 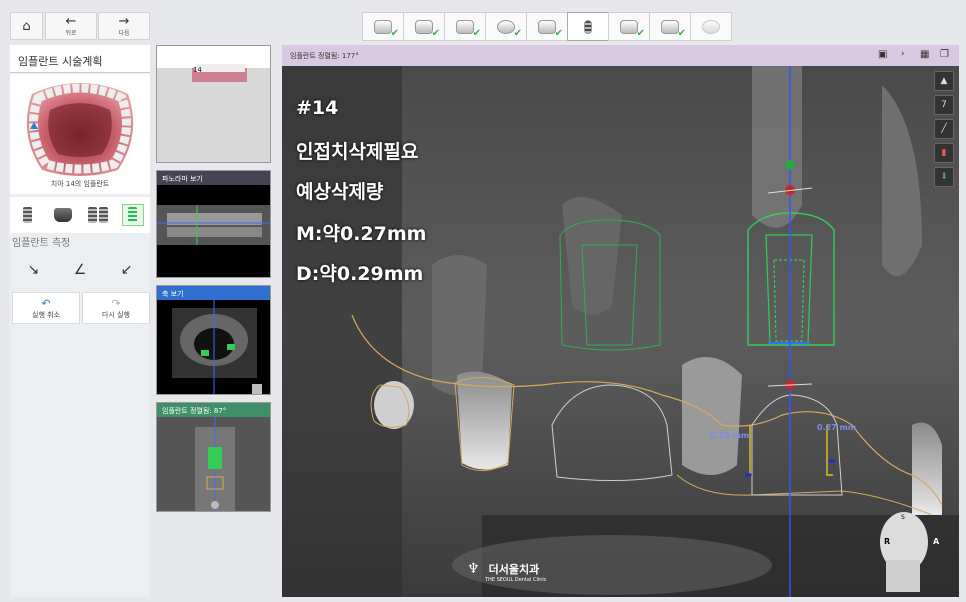 What do you see at coordinates (116, 303) in the screenshot?
I see `redo-icon: ↷` at bounding box center [116, 303].